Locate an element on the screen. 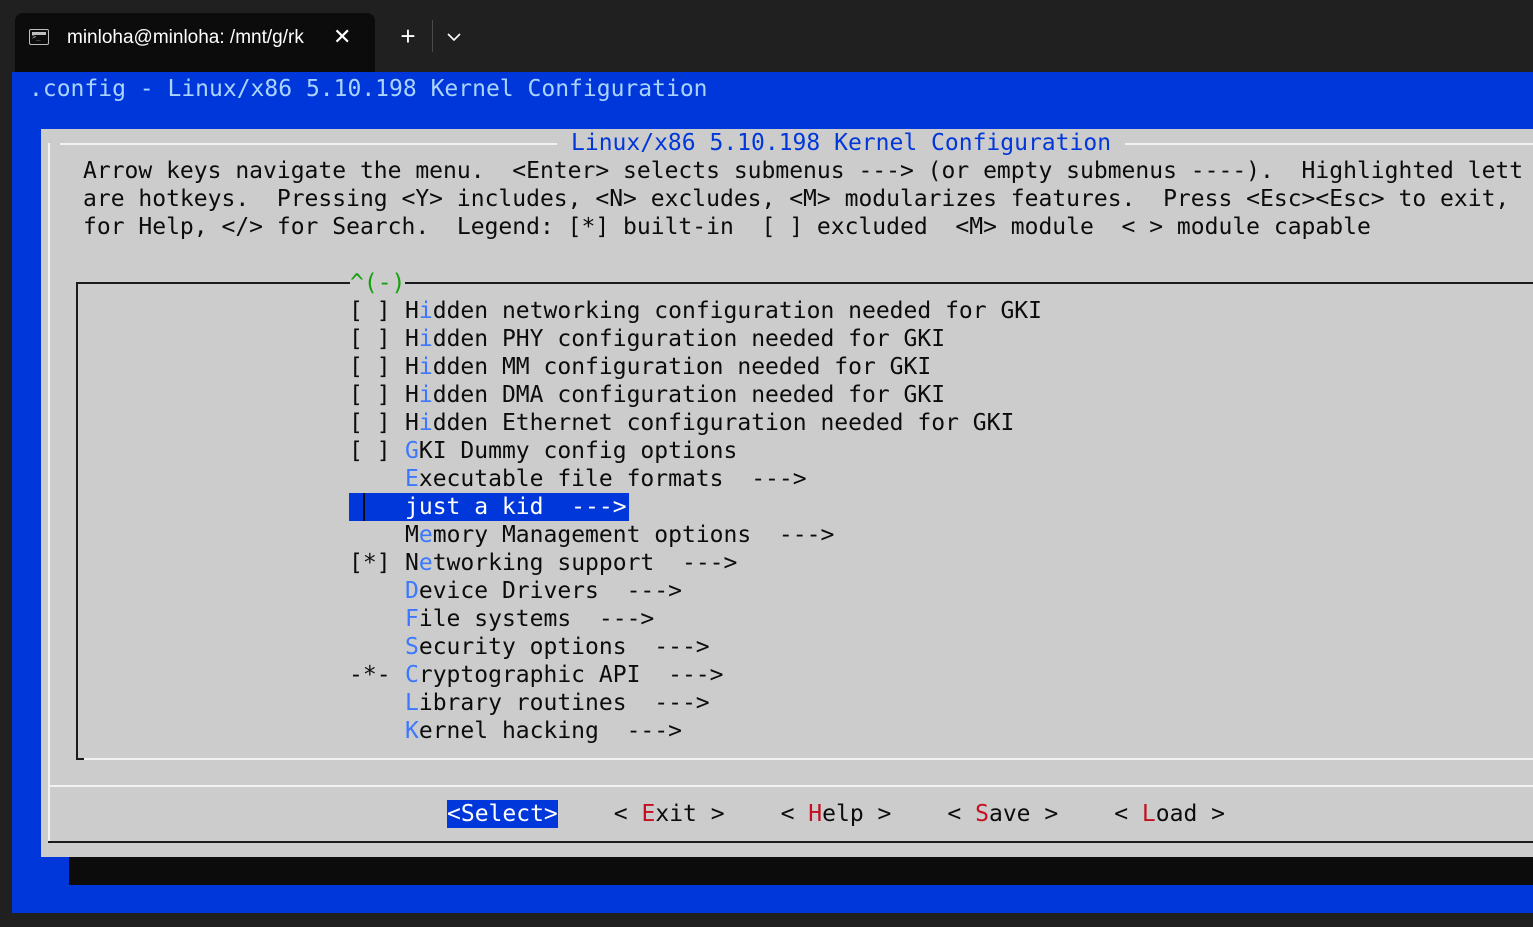 This screenshot has height=927, width=1533. menu-item-hotkey: L is located at coordinates (412, 703).